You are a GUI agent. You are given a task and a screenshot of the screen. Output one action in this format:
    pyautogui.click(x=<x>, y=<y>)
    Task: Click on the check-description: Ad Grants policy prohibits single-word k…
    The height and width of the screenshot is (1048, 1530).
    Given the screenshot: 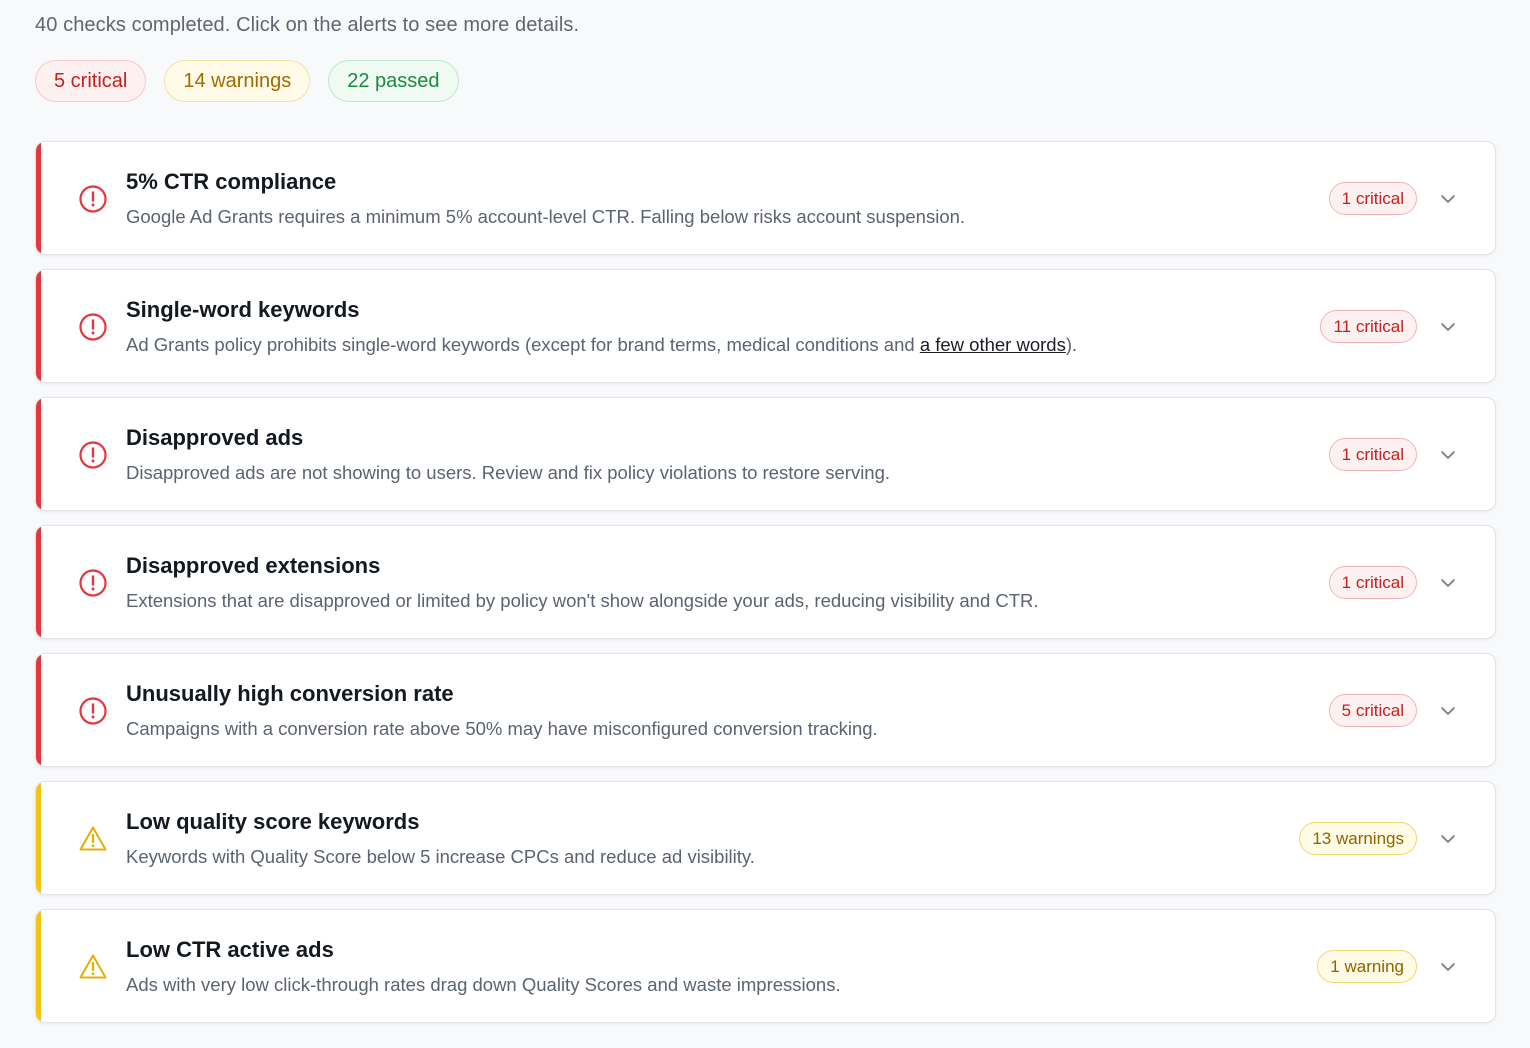 What is the action you would take?
    pyautogui.click(x=601, y=345)
    